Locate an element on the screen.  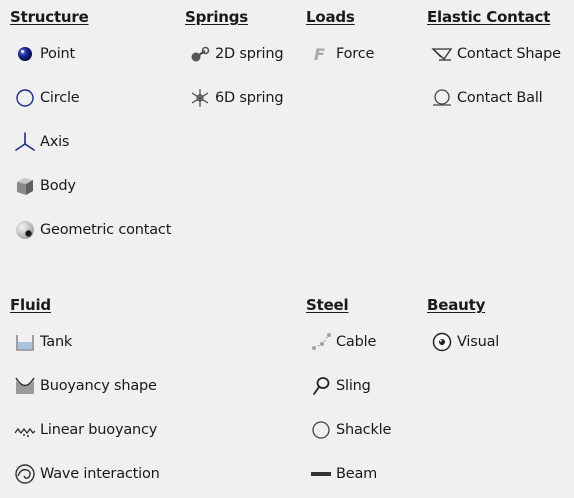
palette-item-linear-buoyancy: Linear buoyancy is located at coordinates (85, 430).